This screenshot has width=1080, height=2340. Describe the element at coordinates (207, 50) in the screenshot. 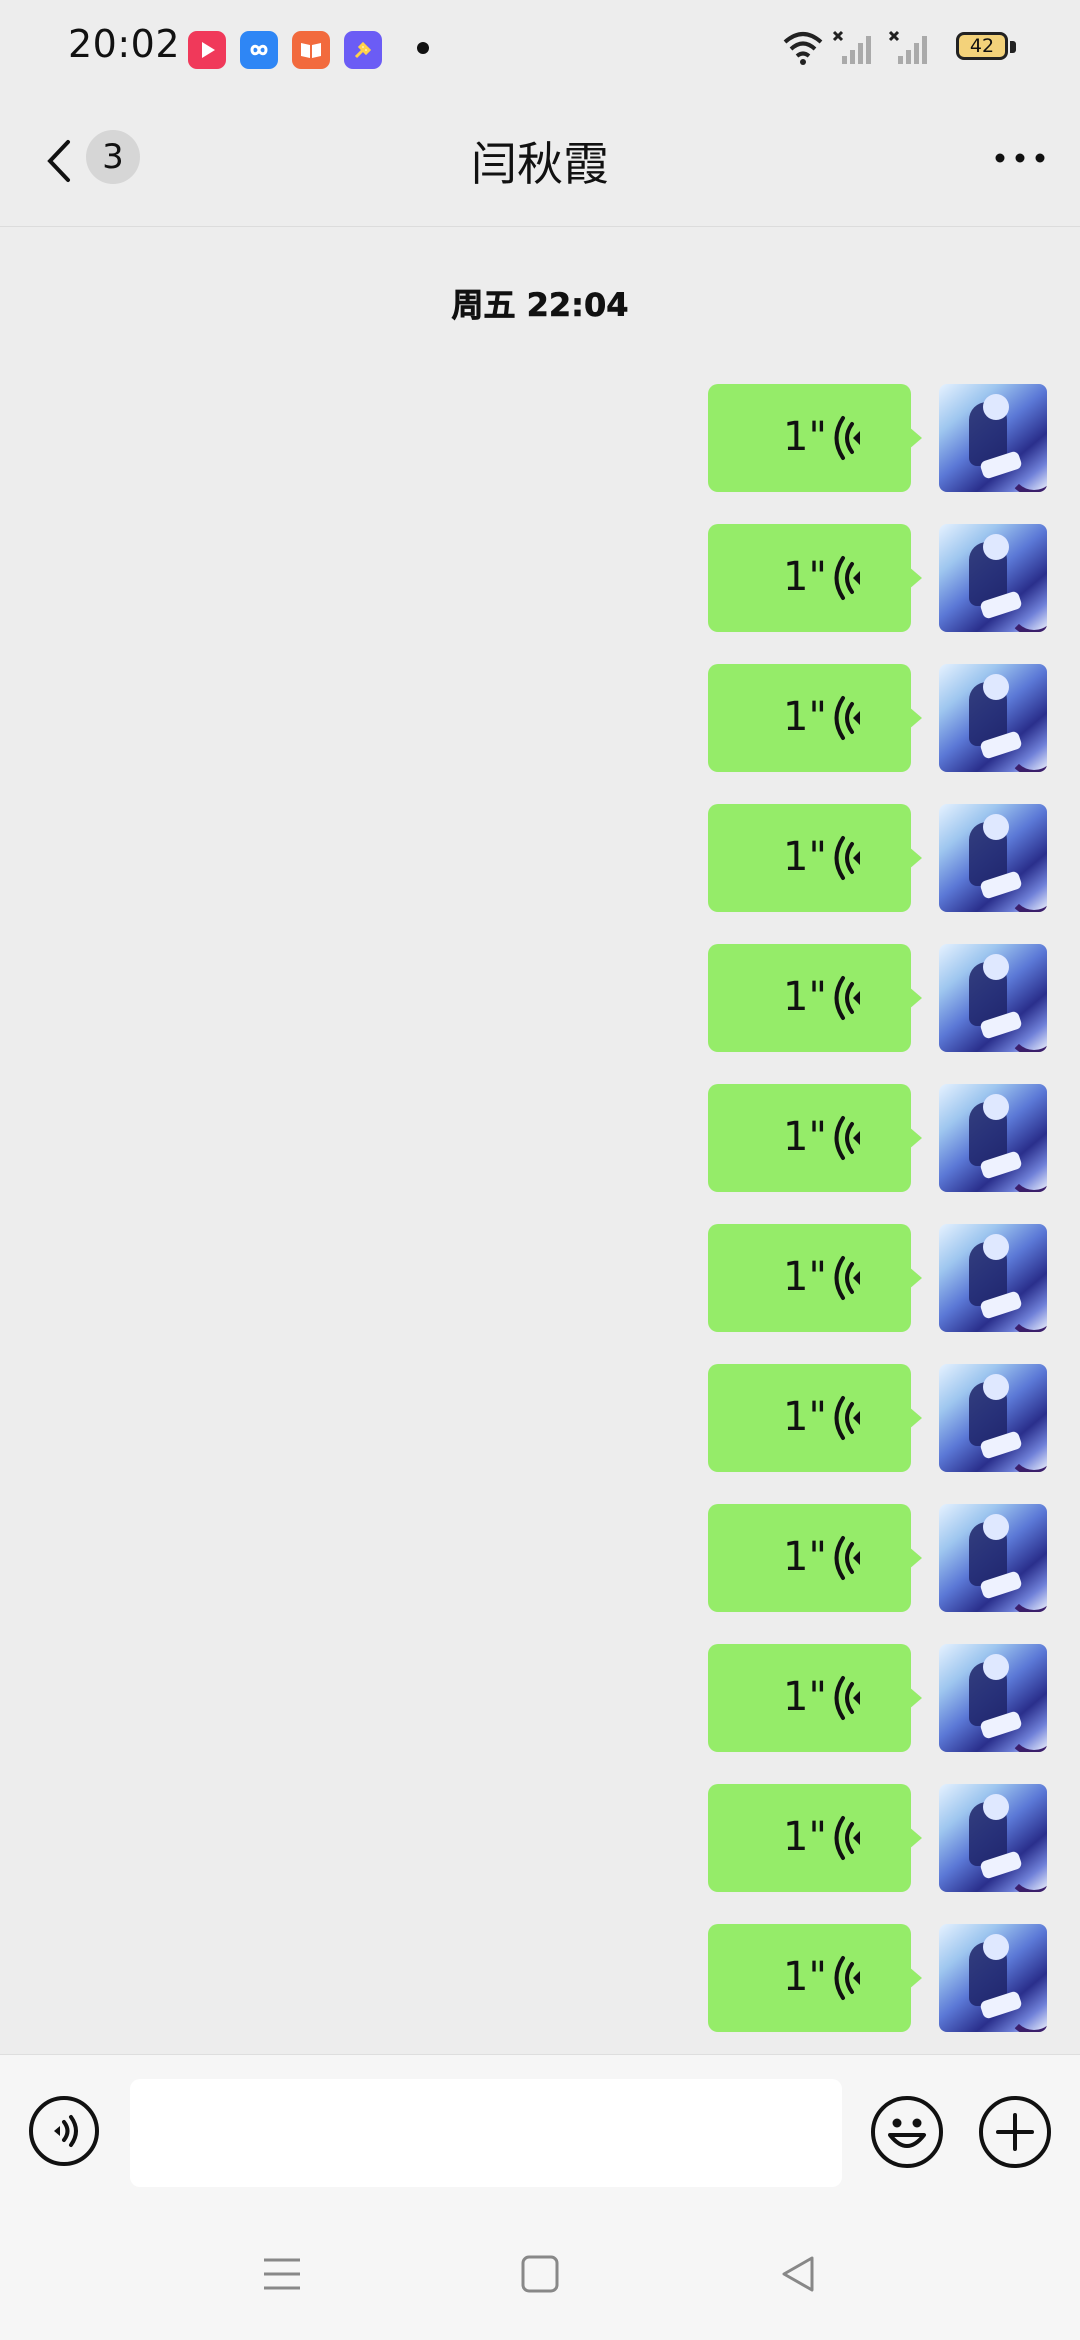

I see `video-app-icon` at that location.